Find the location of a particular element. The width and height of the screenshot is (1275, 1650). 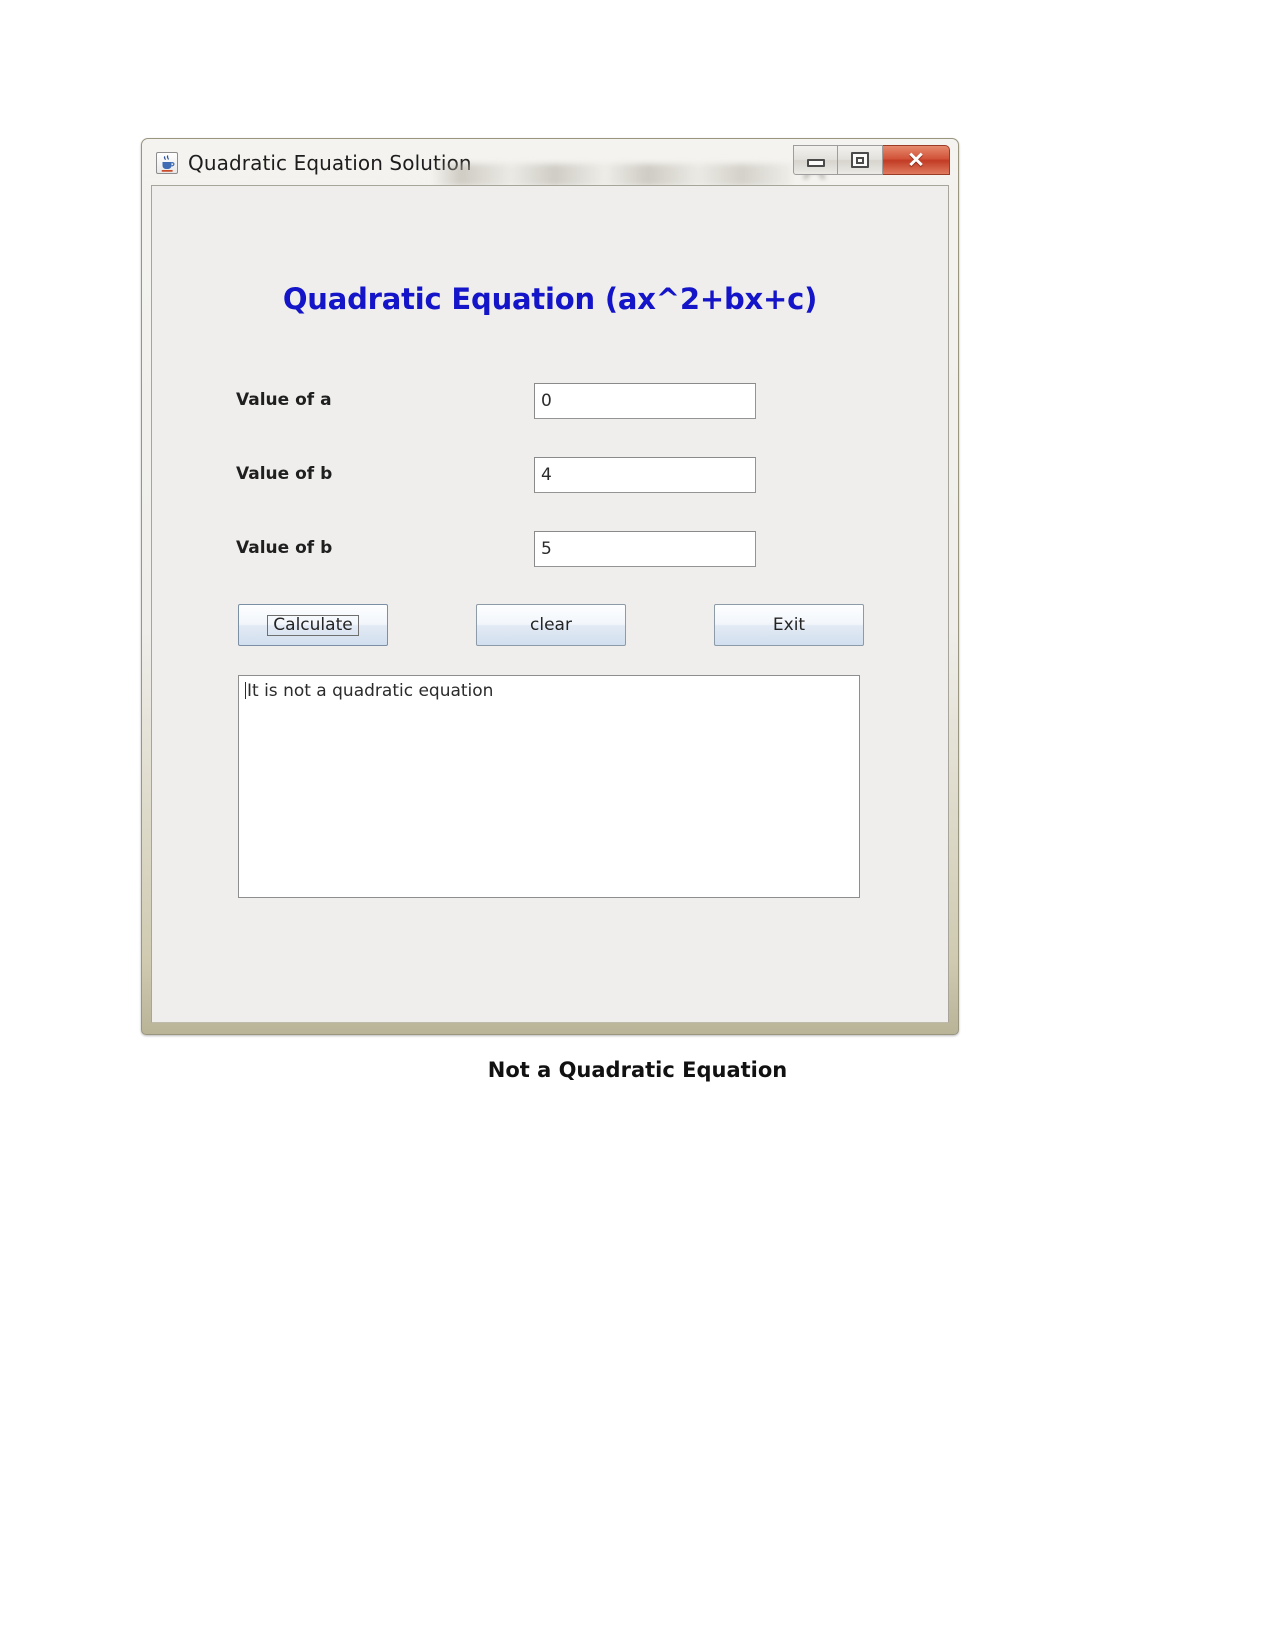

calculate-button: Calculate is located at coordinates (313, 625).